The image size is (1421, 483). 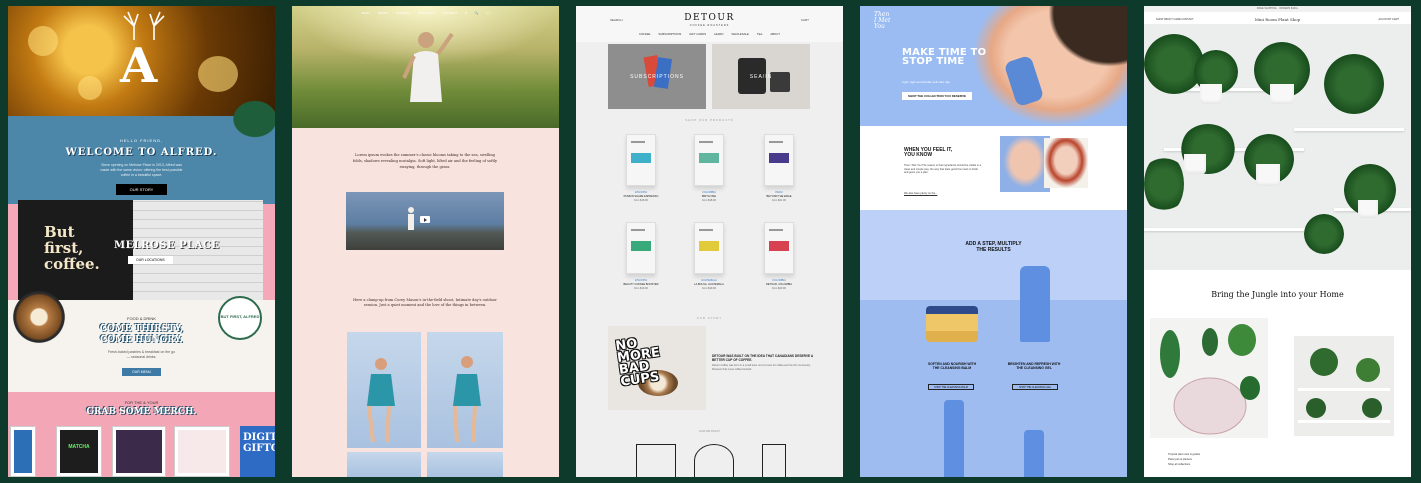 I want to click on shelf, so click(x=1229, y=229).